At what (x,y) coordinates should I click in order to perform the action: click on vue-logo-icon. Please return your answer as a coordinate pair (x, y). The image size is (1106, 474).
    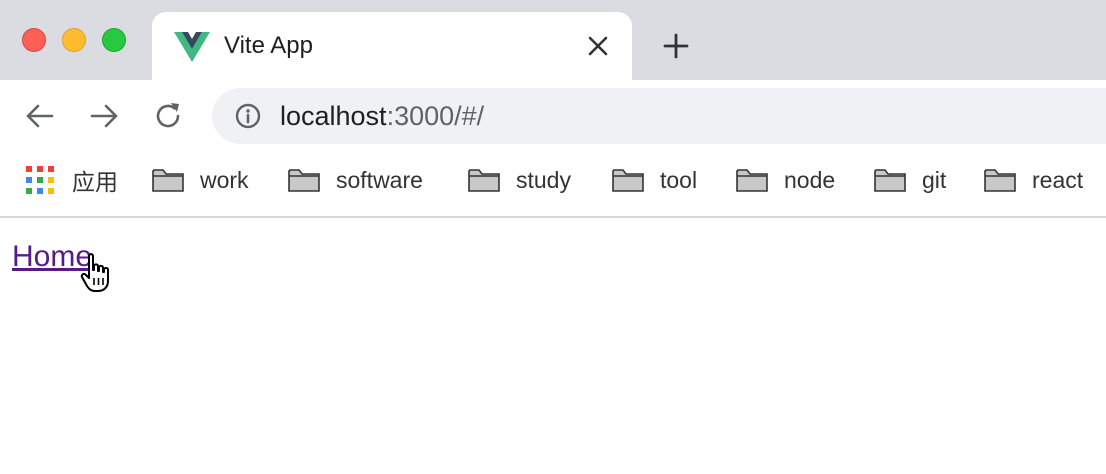
    Looking at the image, I should click on (192, 47).